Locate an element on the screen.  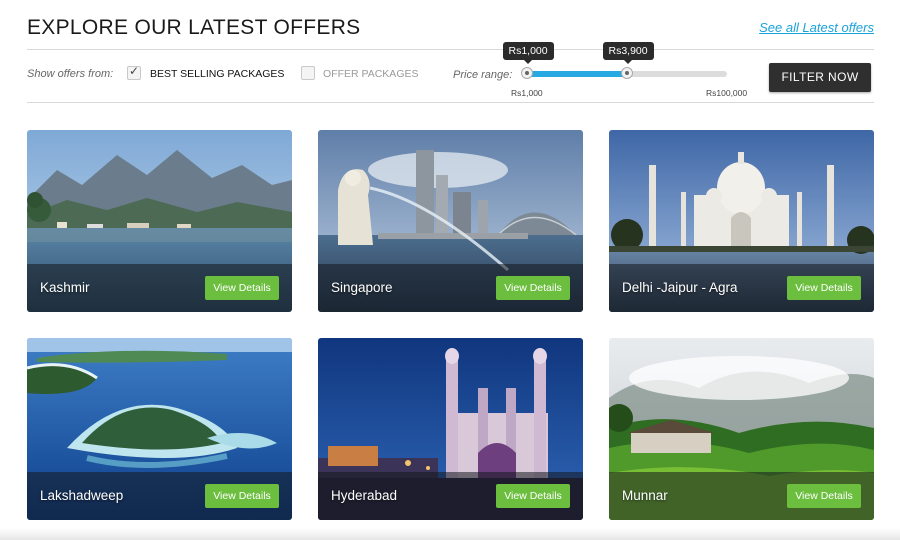
price-min-label: Rs1,000 is located at coordinates (527, 93).